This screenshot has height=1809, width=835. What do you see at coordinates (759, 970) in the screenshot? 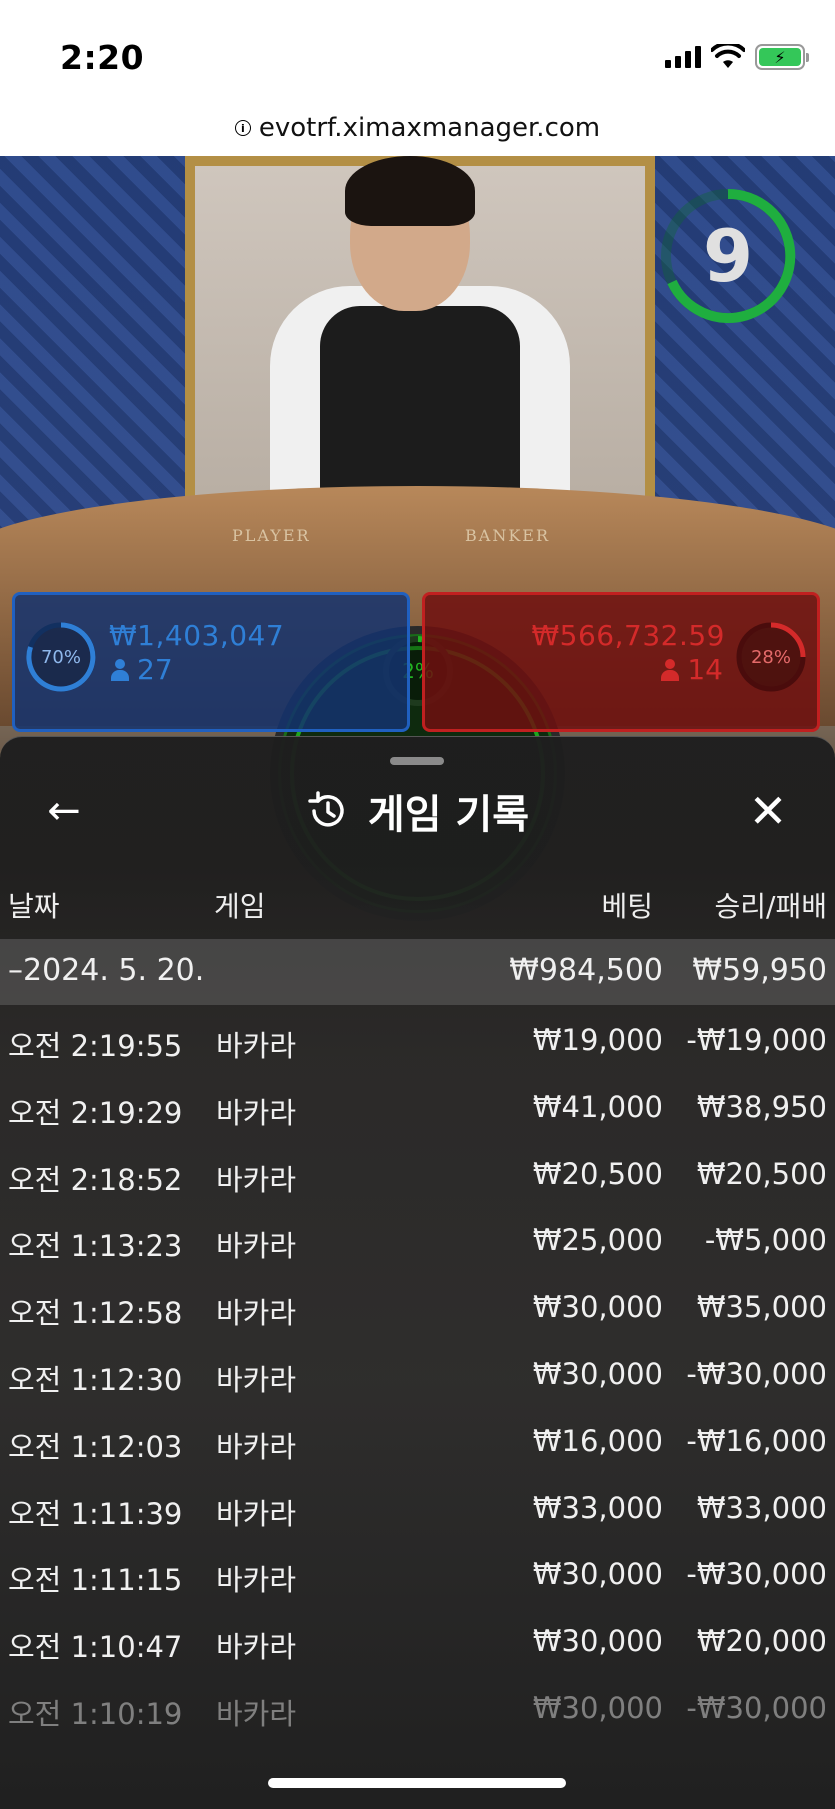
I see `summary-result: ₩59,950` at bounding box center [759, 970].